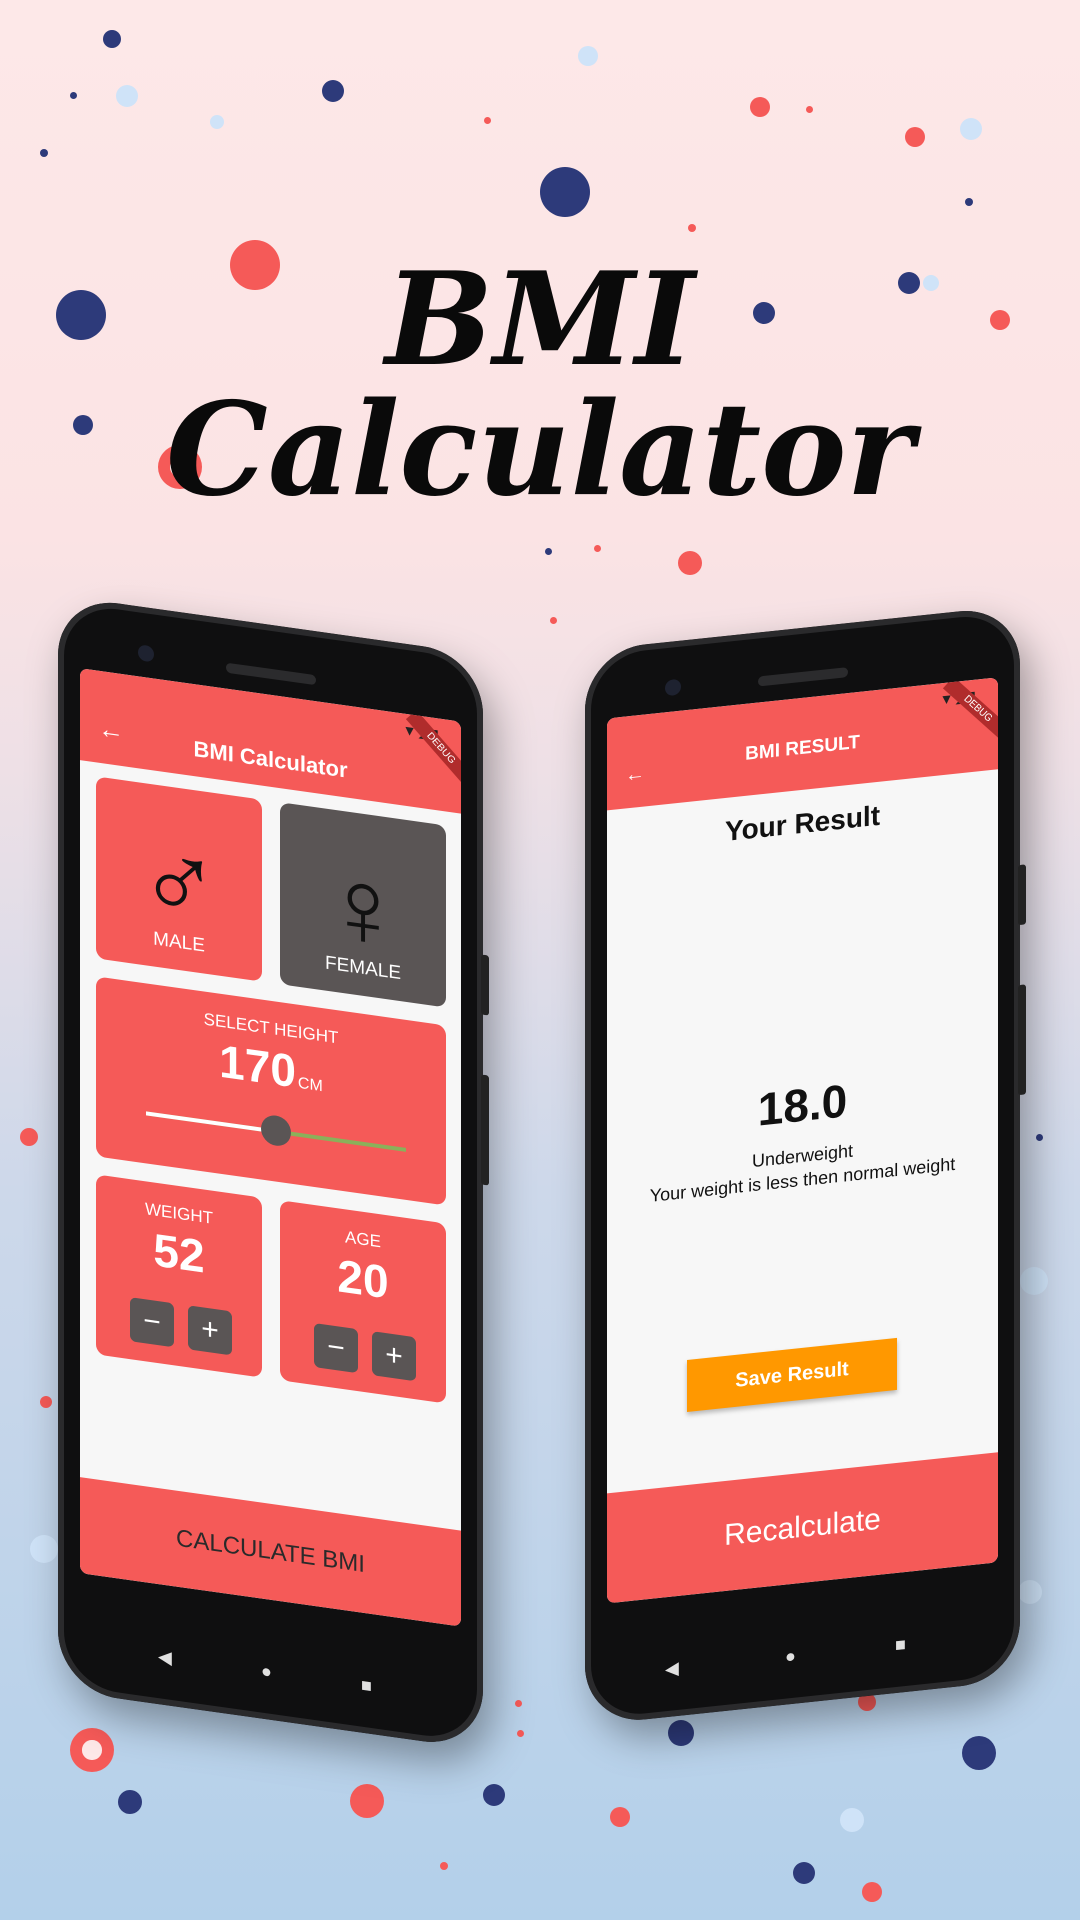 This screenshot has width=1080, height=1920. I want to click on age-plus-button: +, so click(394, 1356).